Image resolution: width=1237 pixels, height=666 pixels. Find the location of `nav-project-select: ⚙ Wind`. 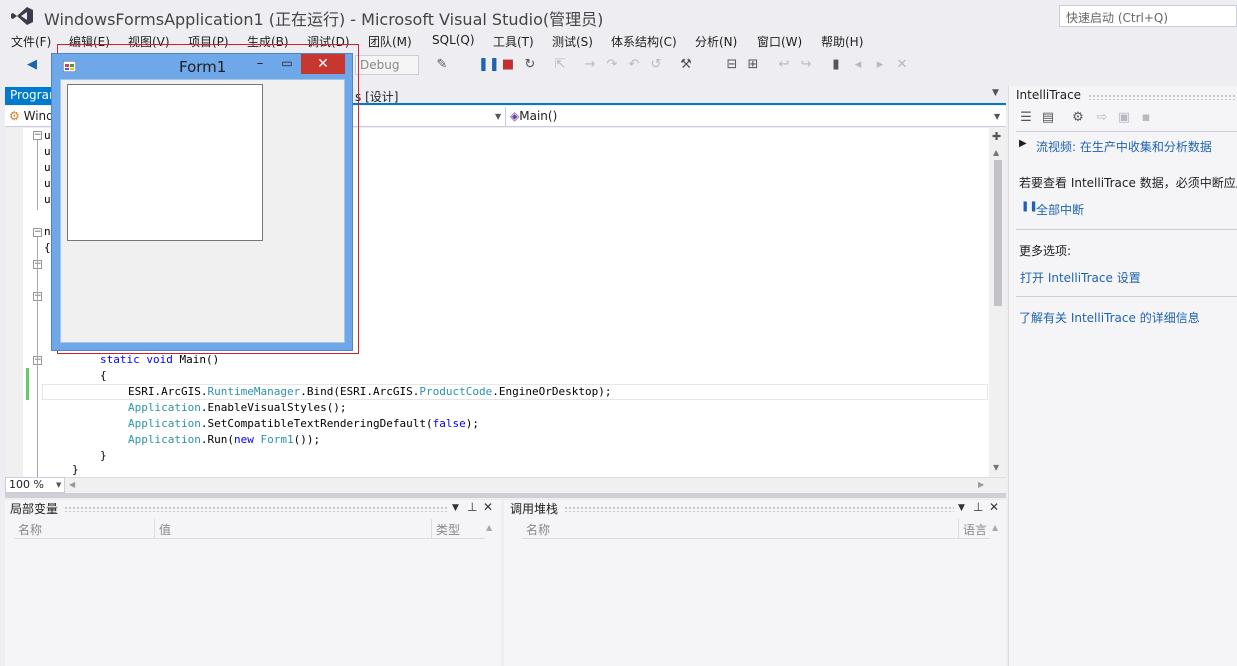

nav-project-select: ⚙ Wind is located at coordinates (30, 116).